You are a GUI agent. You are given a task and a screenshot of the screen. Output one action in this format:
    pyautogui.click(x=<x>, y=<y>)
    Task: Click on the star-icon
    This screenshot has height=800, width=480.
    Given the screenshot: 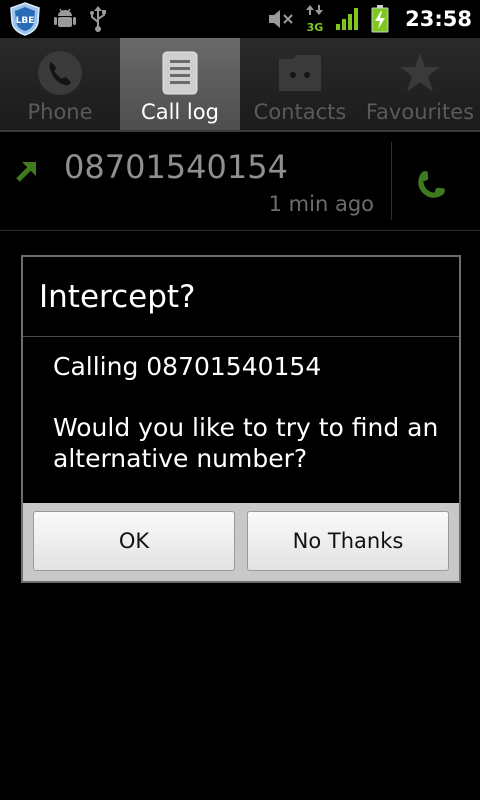 What is the action you would take?
    pyautogui.click(x=420, y=73)
    